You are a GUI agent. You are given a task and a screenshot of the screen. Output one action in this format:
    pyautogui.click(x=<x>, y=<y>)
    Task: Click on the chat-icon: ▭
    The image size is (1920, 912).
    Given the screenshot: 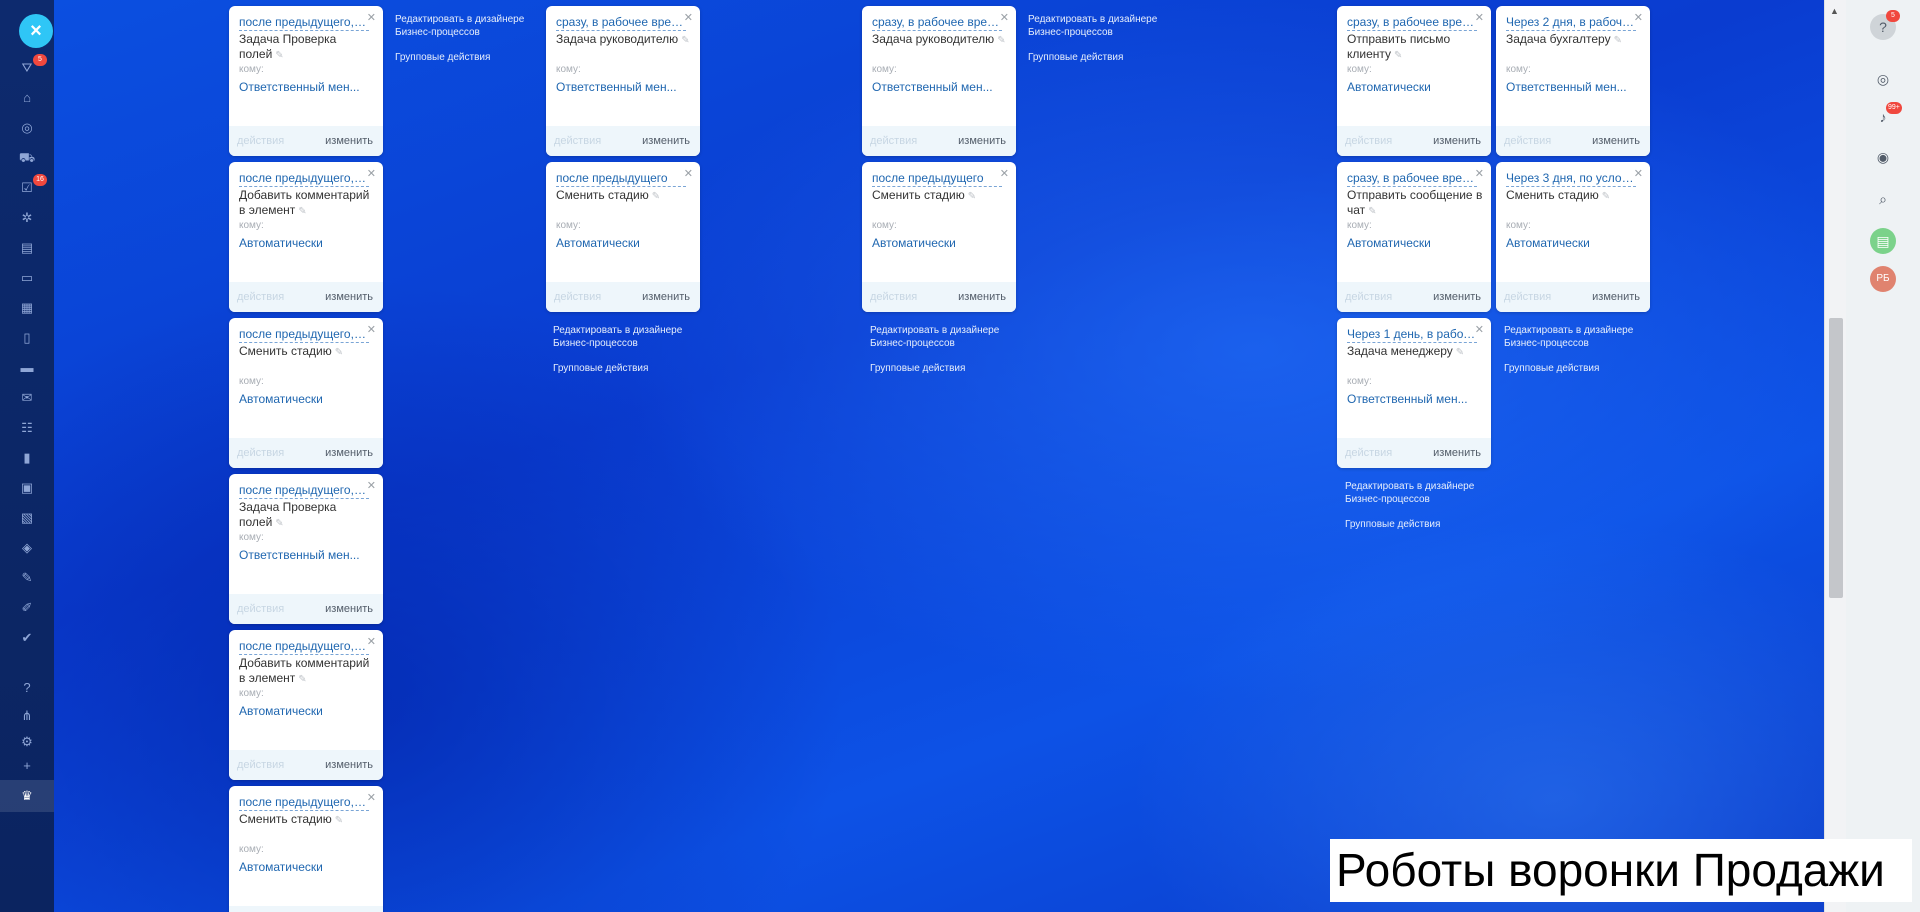 What is the action you would take?
    pyautogui.click(x=27, y=278)
    